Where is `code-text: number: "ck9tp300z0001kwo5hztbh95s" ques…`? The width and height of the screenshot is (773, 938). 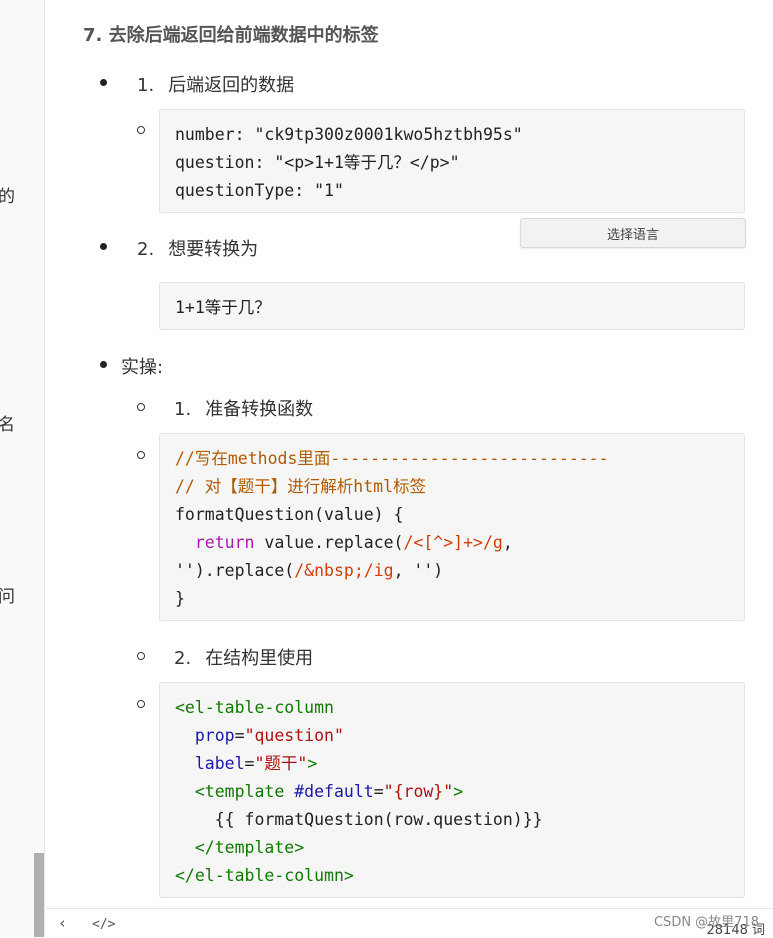
code-text: number: "ck9tp300z0001kwo5hztbh95s" ques… is located at coordinates (349, 162).